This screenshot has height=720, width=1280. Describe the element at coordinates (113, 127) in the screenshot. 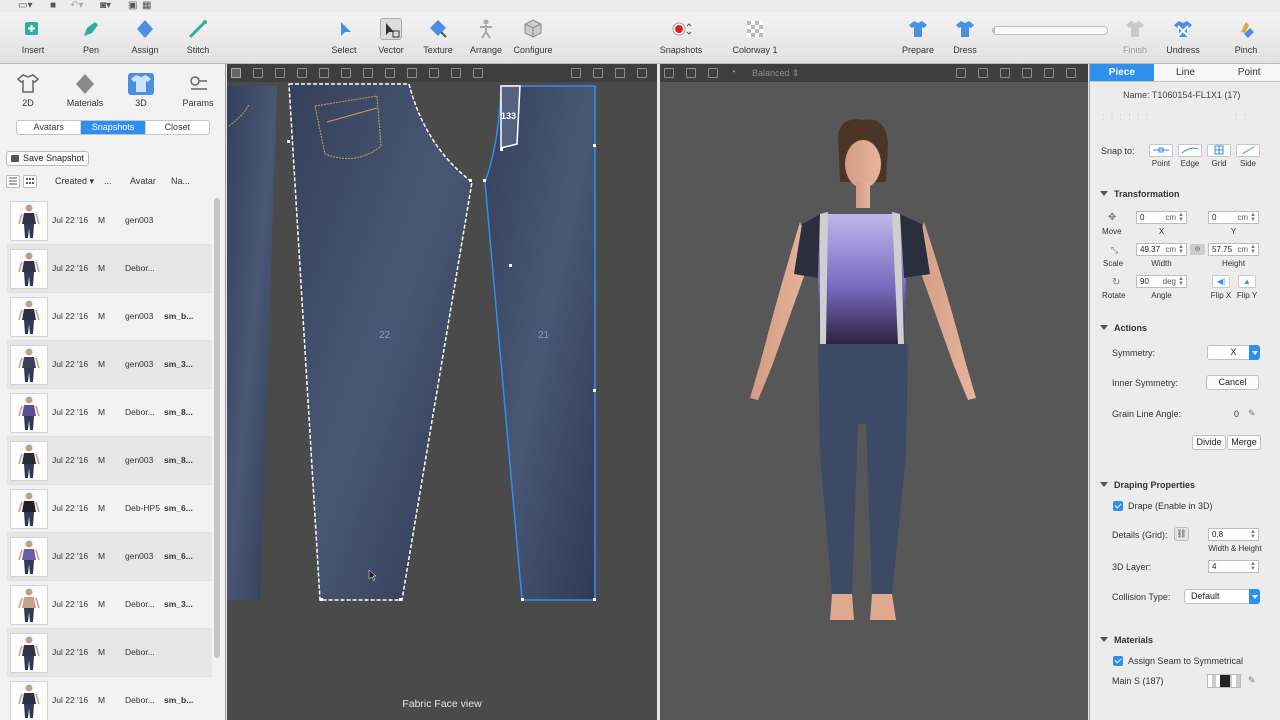

I see `subtab-snapshots: Snapshots` at that location.